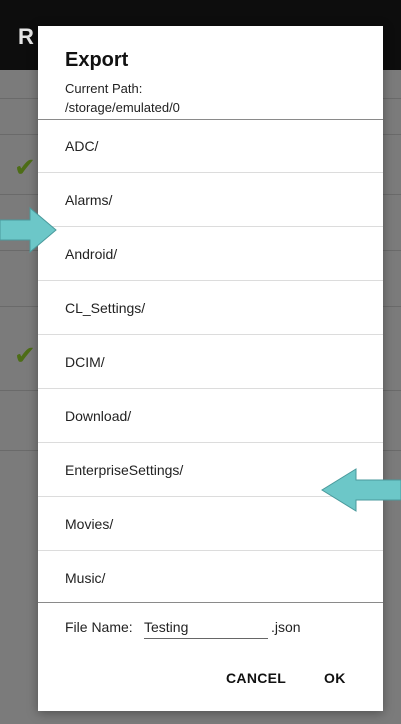 The height and width of the screenshot is (724, 401). Describe the element at coordinates (210, 146) in the screenshot. I see `folder-item-adc: ADC/` at that location.